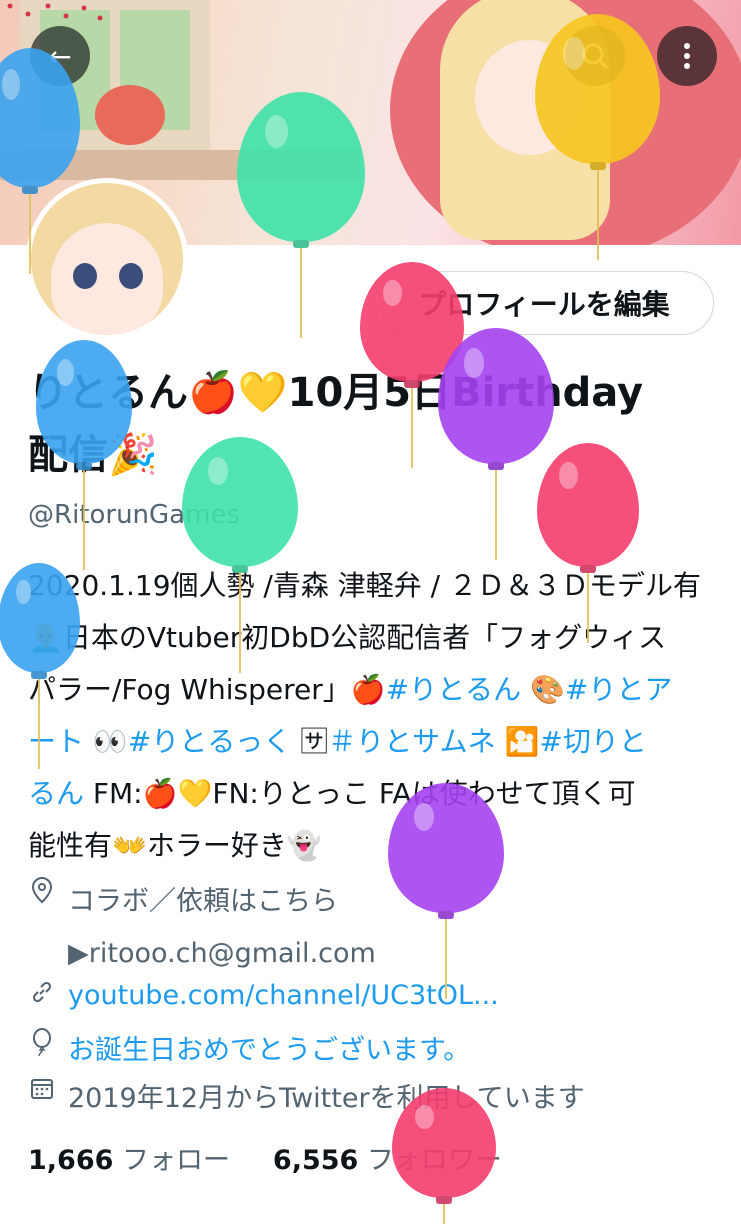 This screenshot has width=741, height=1228. I want to click on bio-emoji: 🎨, so click(543, 689).